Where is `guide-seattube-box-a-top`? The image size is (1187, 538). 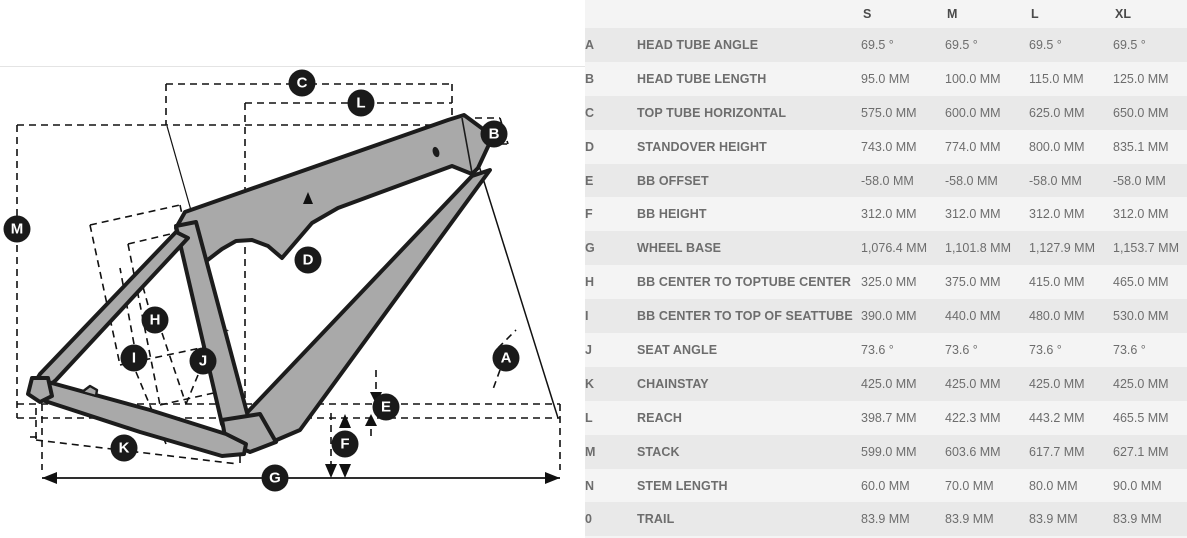 guide-seattube-box-a-top is located at coordinates (135, 215).